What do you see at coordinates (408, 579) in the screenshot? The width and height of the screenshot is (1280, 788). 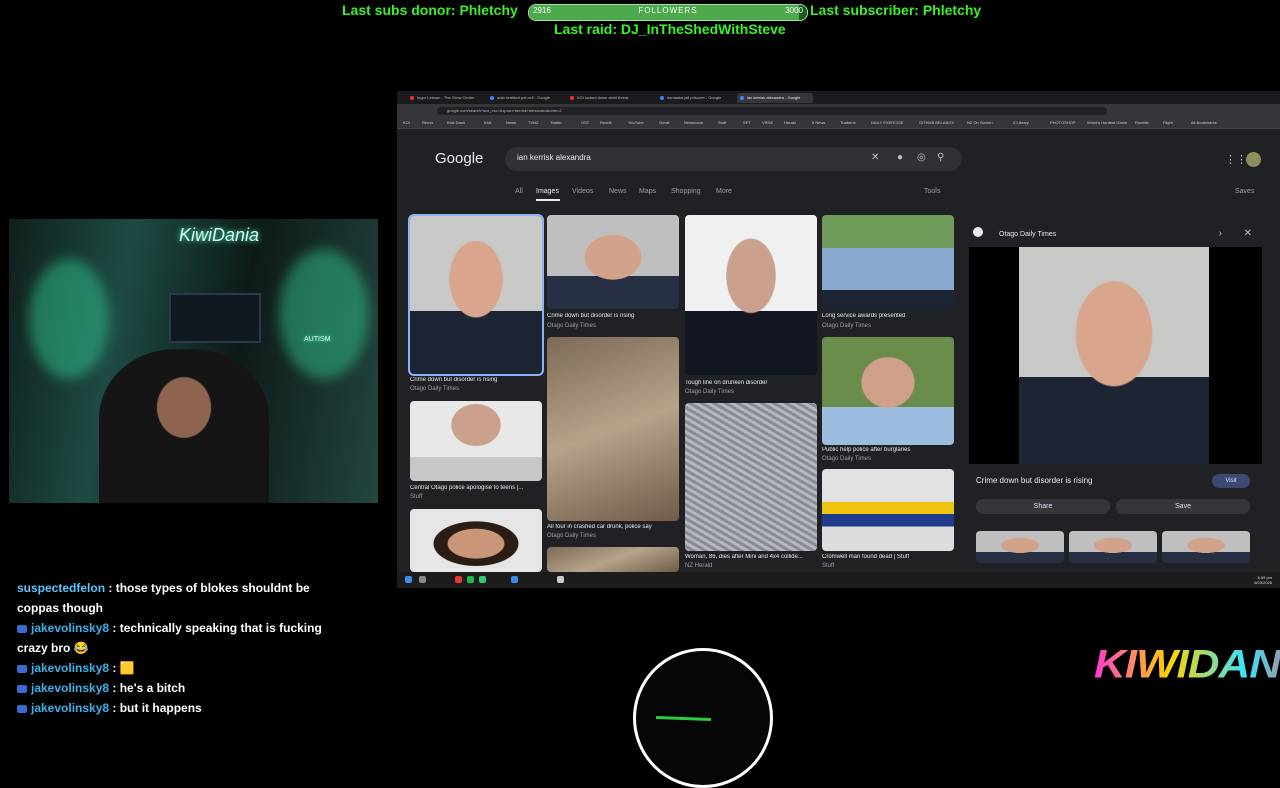 I see `start-icon` at bounding box center [408, 579].